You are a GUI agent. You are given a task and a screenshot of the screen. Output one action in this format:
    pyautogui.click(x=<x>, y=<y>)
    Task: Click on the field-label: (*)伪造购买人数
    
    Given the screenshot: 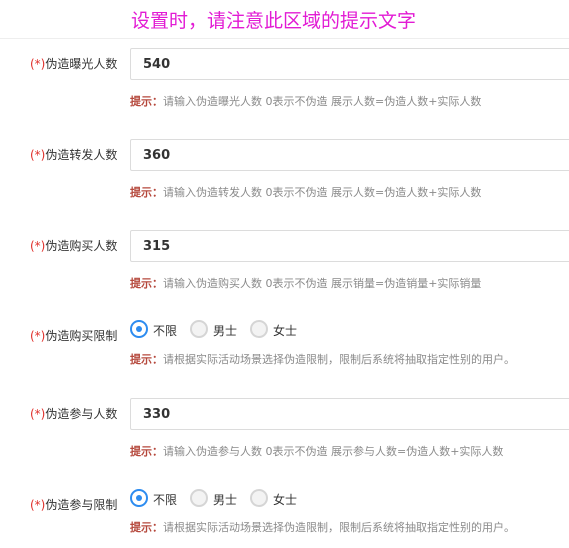 What is the action you would take?
    pyautogui.click(x=73, y=245)
    